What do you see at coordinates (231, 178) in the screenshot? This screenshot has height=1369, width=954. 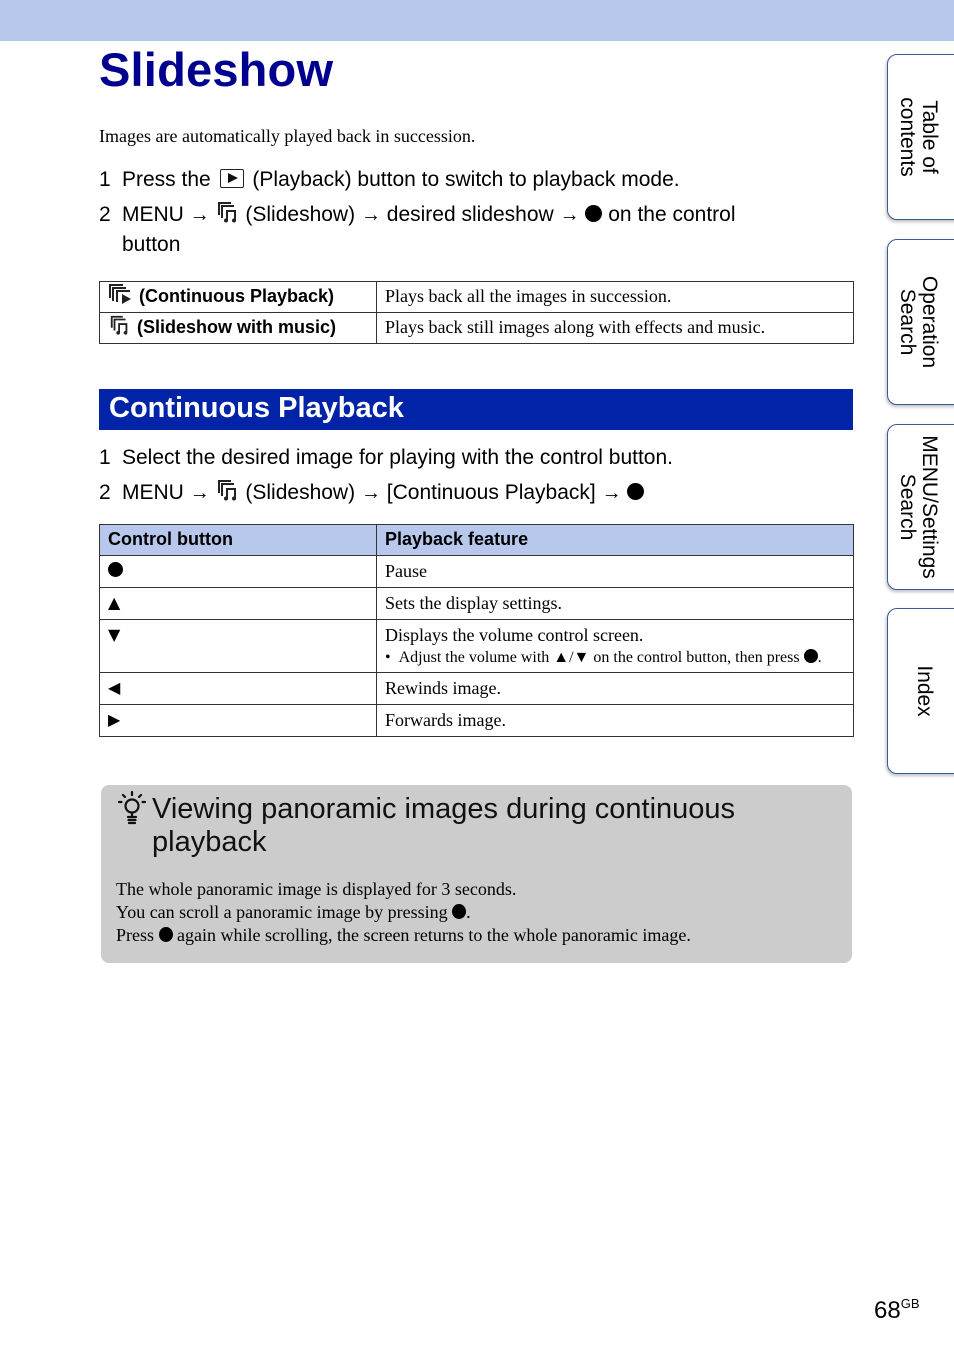 I see `playback-button-icon` at bounding box center [231, 178].